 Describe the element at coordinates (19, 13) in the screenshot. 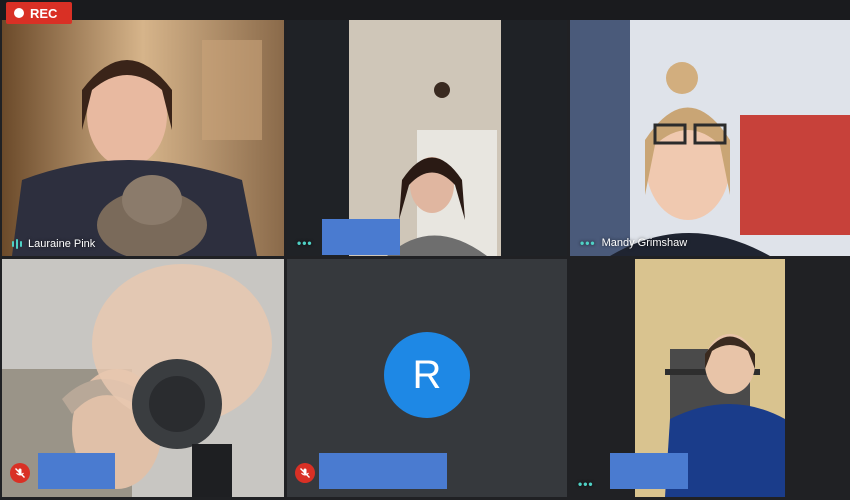

I see `record-dot-icon` at that location.